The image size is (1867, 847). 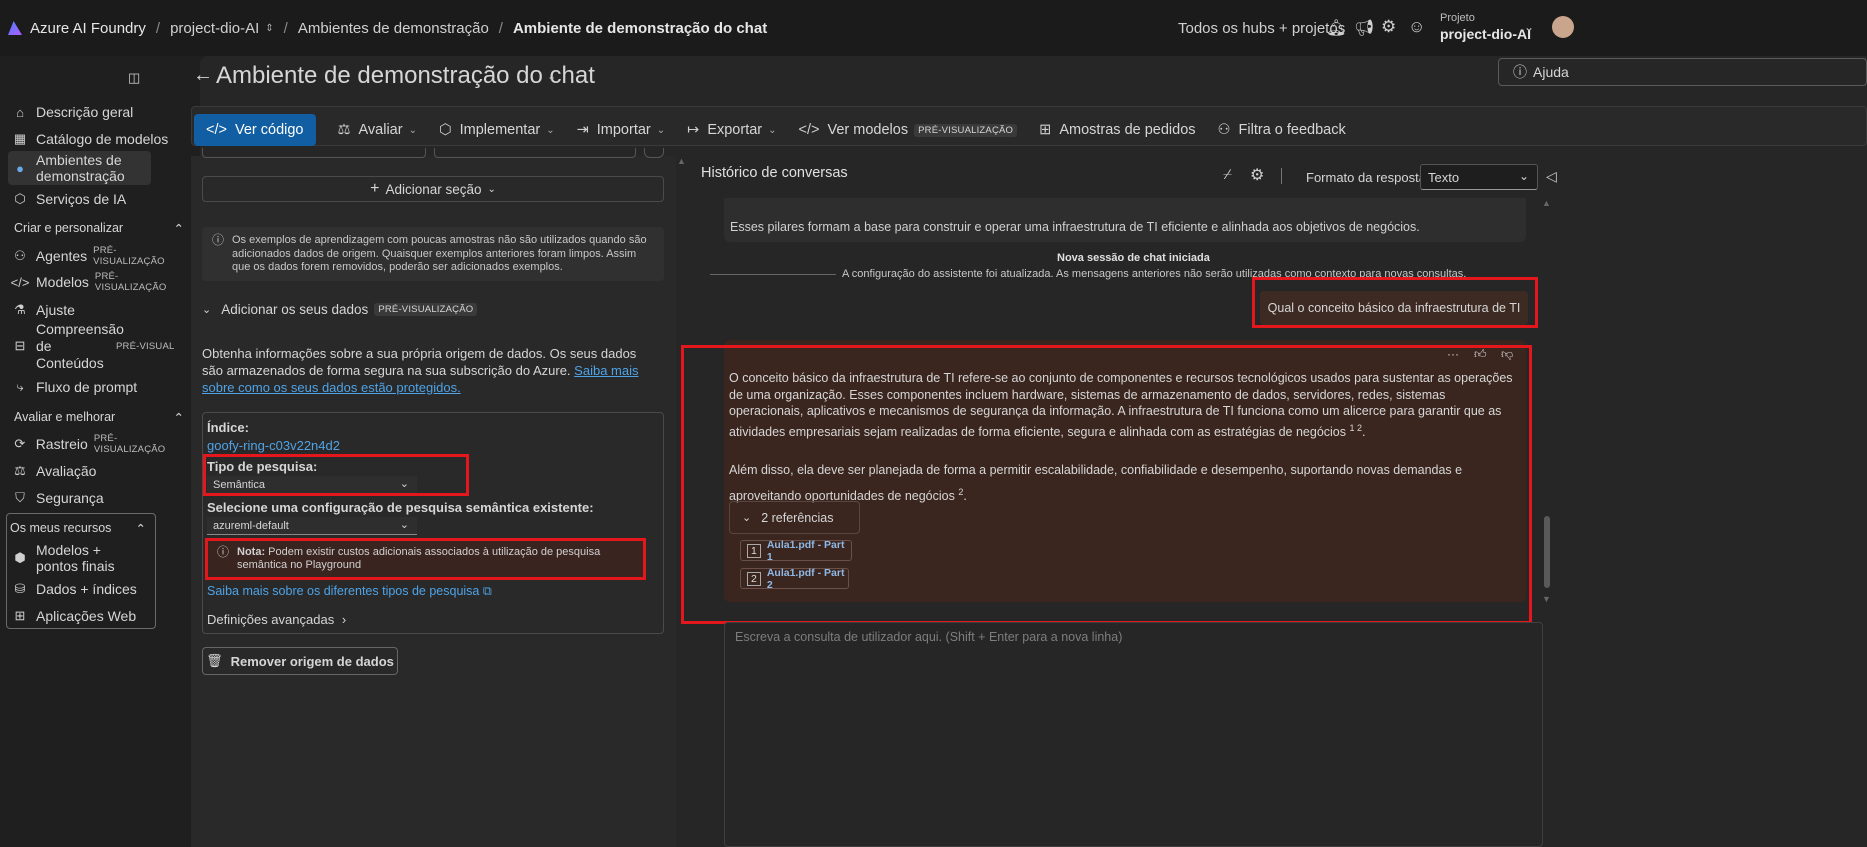 I want to click on help-button: ⓘ Ajuda, so click(x=1682, y=72).